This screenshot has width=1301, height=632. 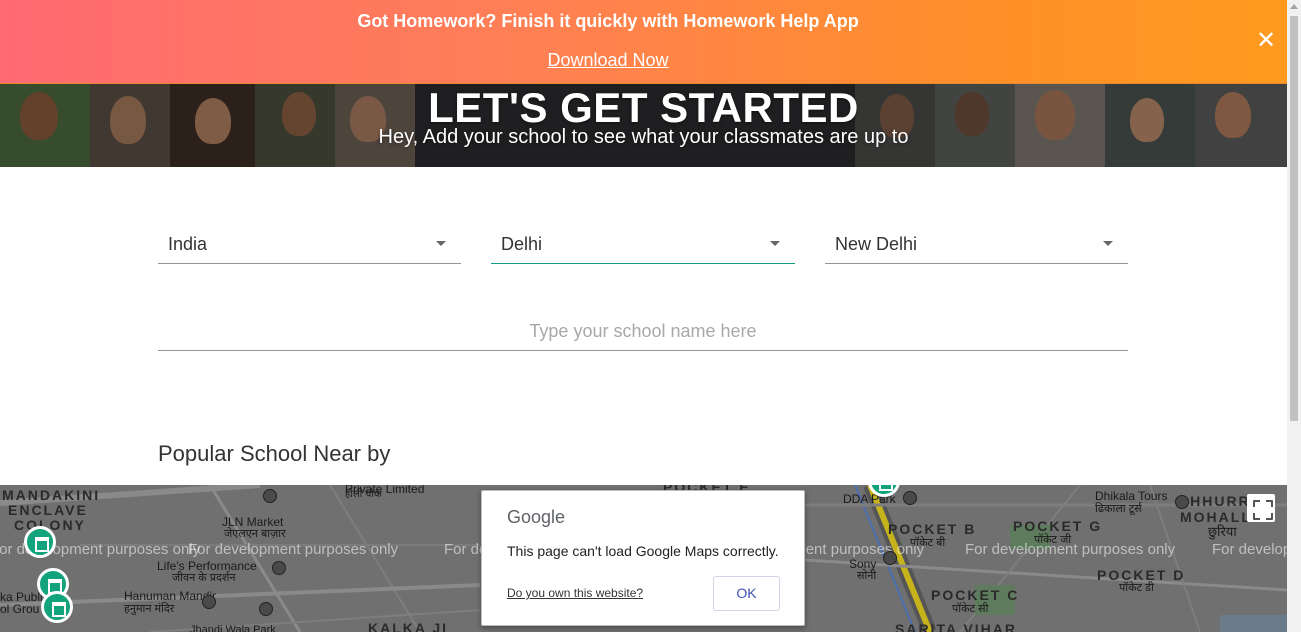 What do you see at coordinates (207, 566) in the screenshot?
I see `map-label: Life's Performance` at bounding box center [207, 566].